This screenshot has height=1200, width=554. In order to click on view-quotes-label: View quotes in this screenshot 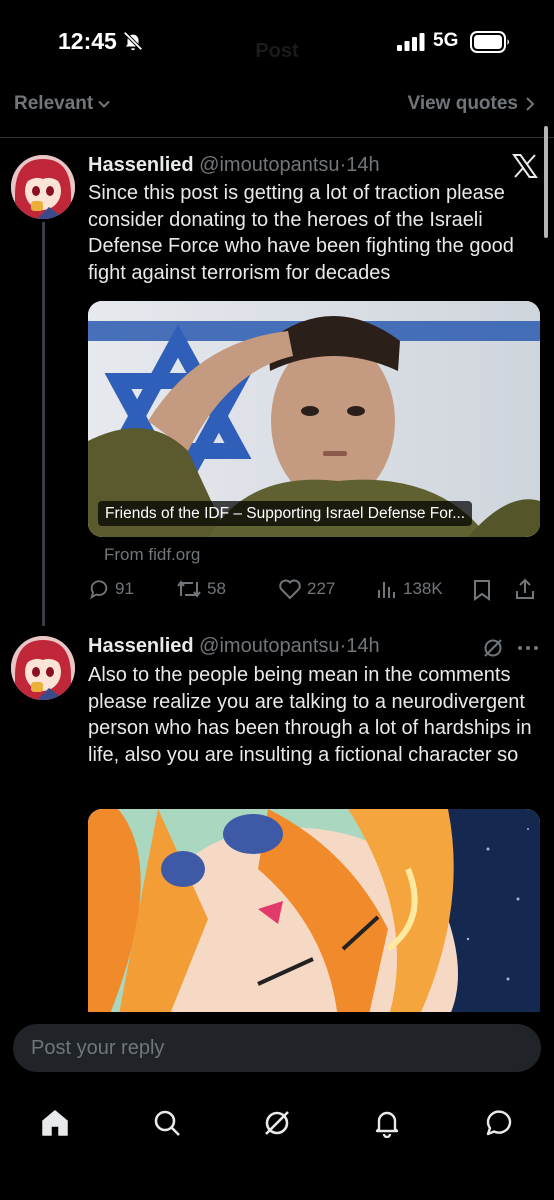, I will do `click(462, 103)`.